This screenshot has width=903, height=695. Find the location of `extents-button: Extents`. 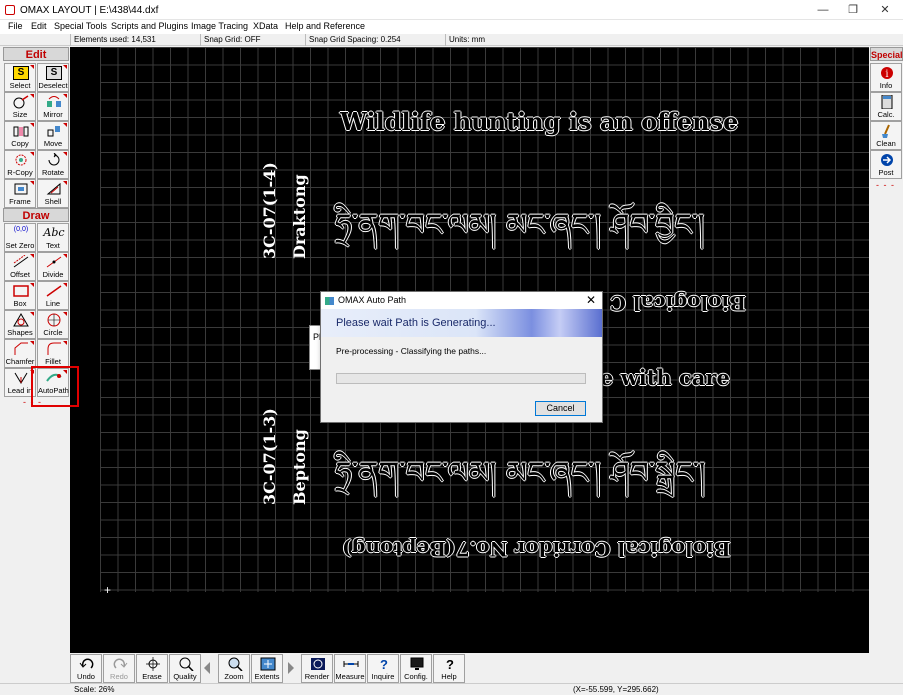

extents-button: Extents is located at coordinates (267, 668).